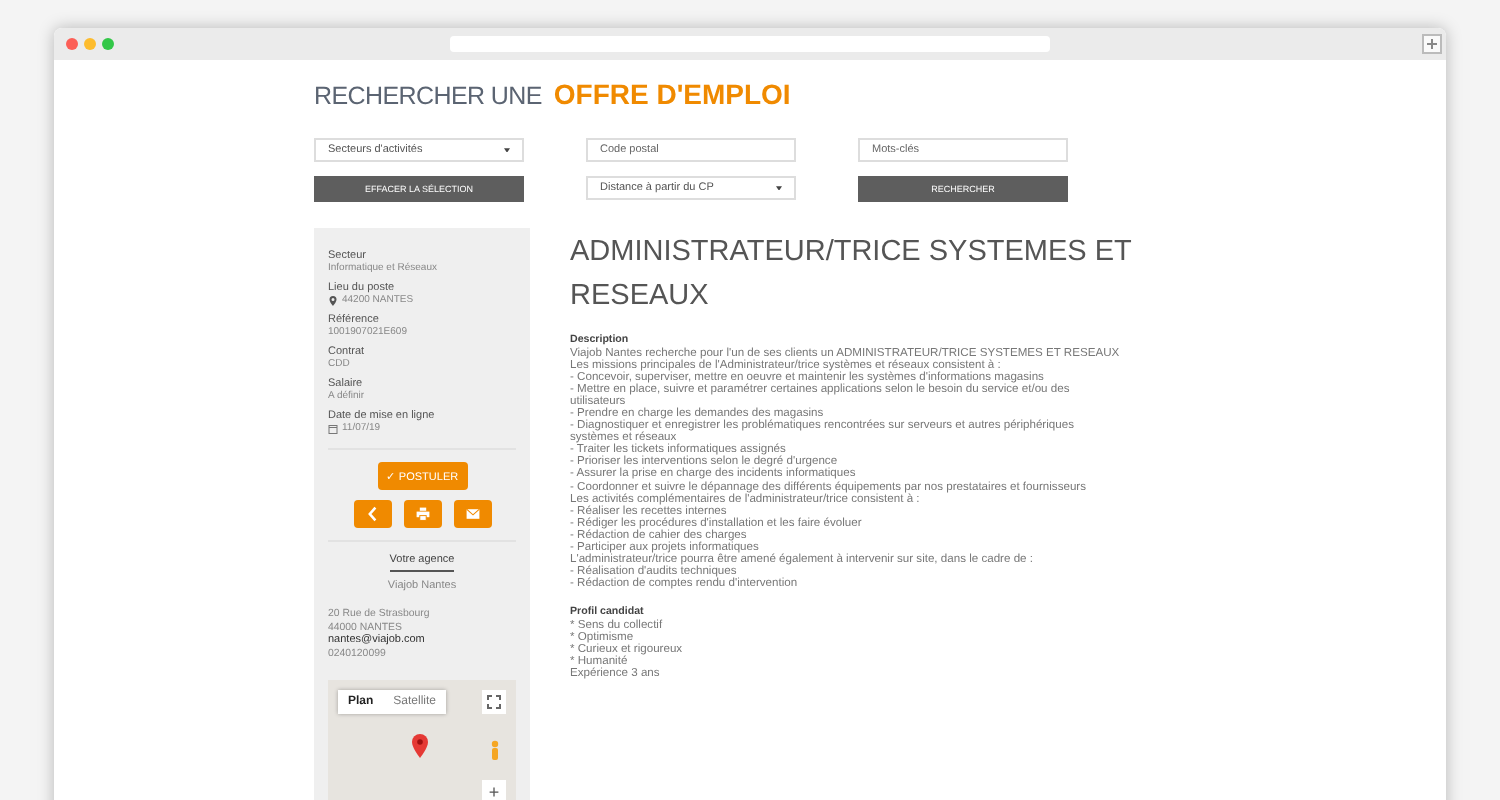 The width and height of the screenshot is (1500, 800). I want to click on email-button, so click(472, 514).